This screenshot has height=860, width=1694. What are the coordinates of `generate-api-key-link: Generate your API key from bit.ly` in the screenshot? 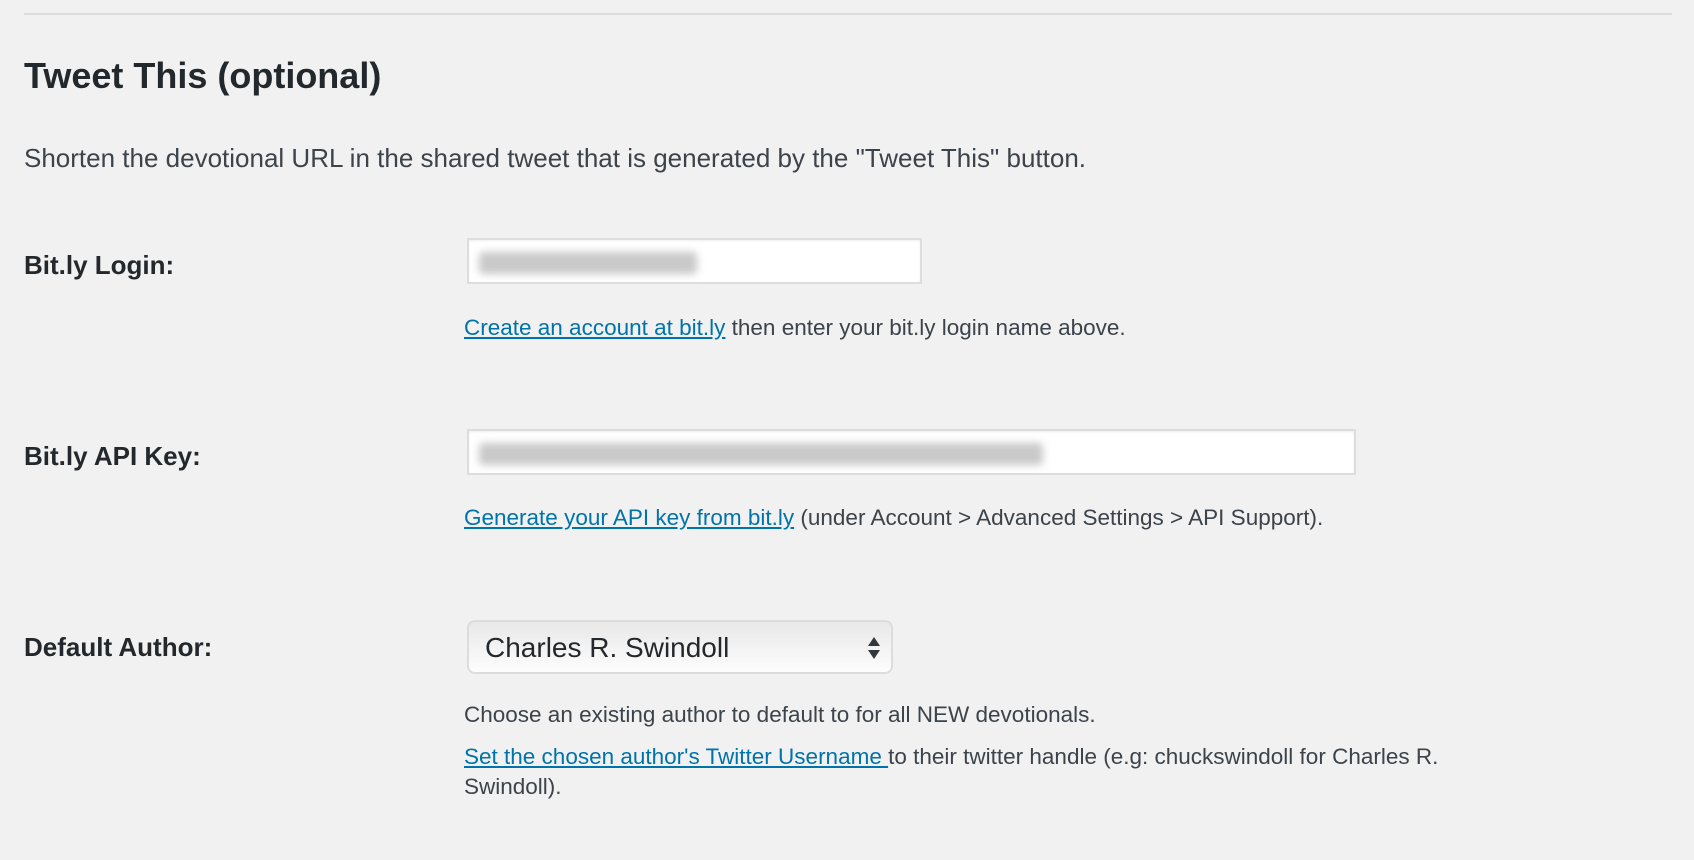 It's located at (629, 517).